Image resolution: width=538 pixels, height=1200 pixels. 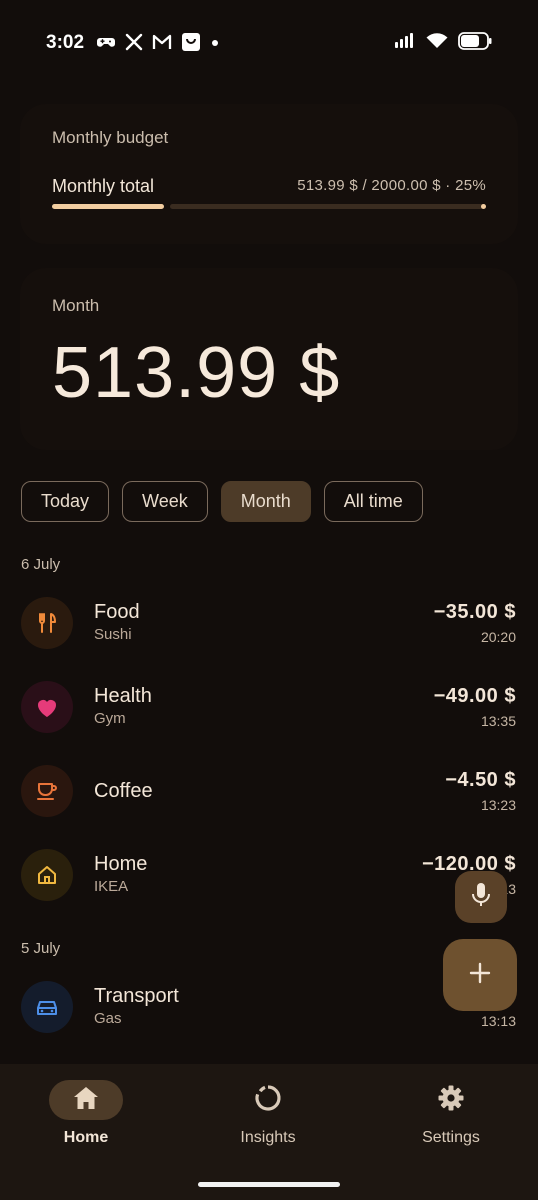 What do you see at coordinates (76, 305) in the screenshot?
I see `period-label: Month` at bounding box center [76, 305].